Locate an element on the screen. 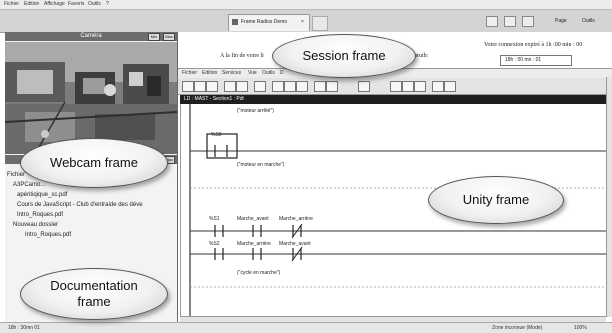 The width and height of the screenshot is (612, 333). download-icon is located at coordinates (302, 86).